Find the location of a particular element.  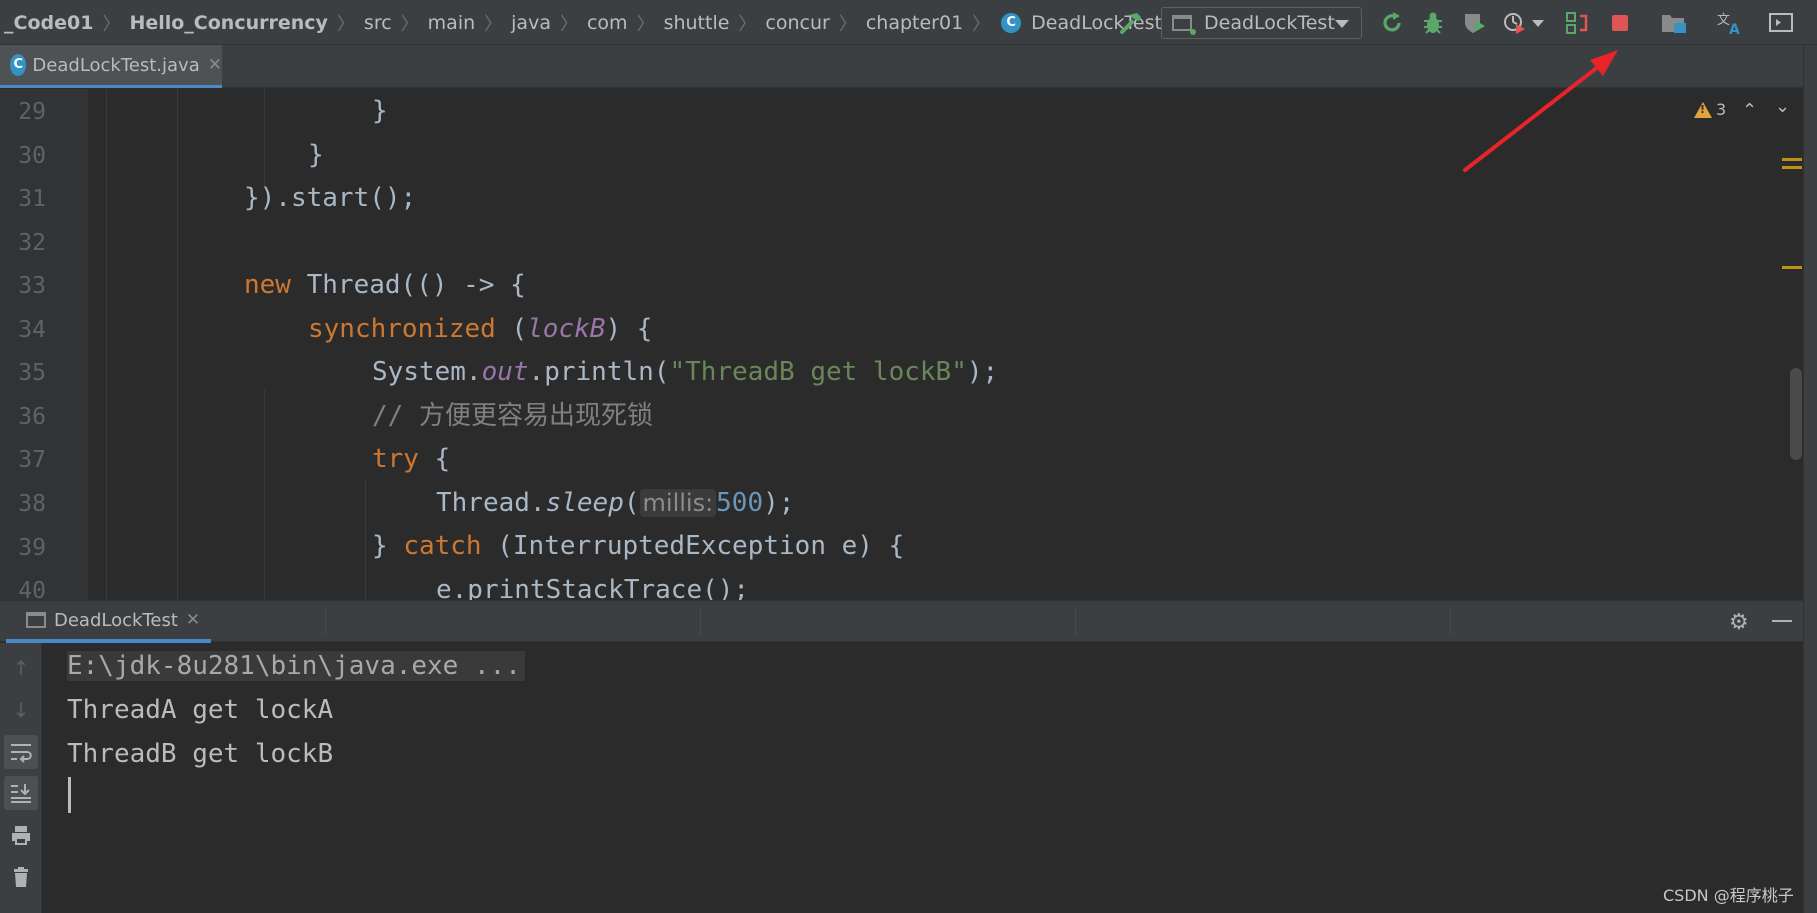

translate-icon: 文A is located at coordinates (1730, 23).